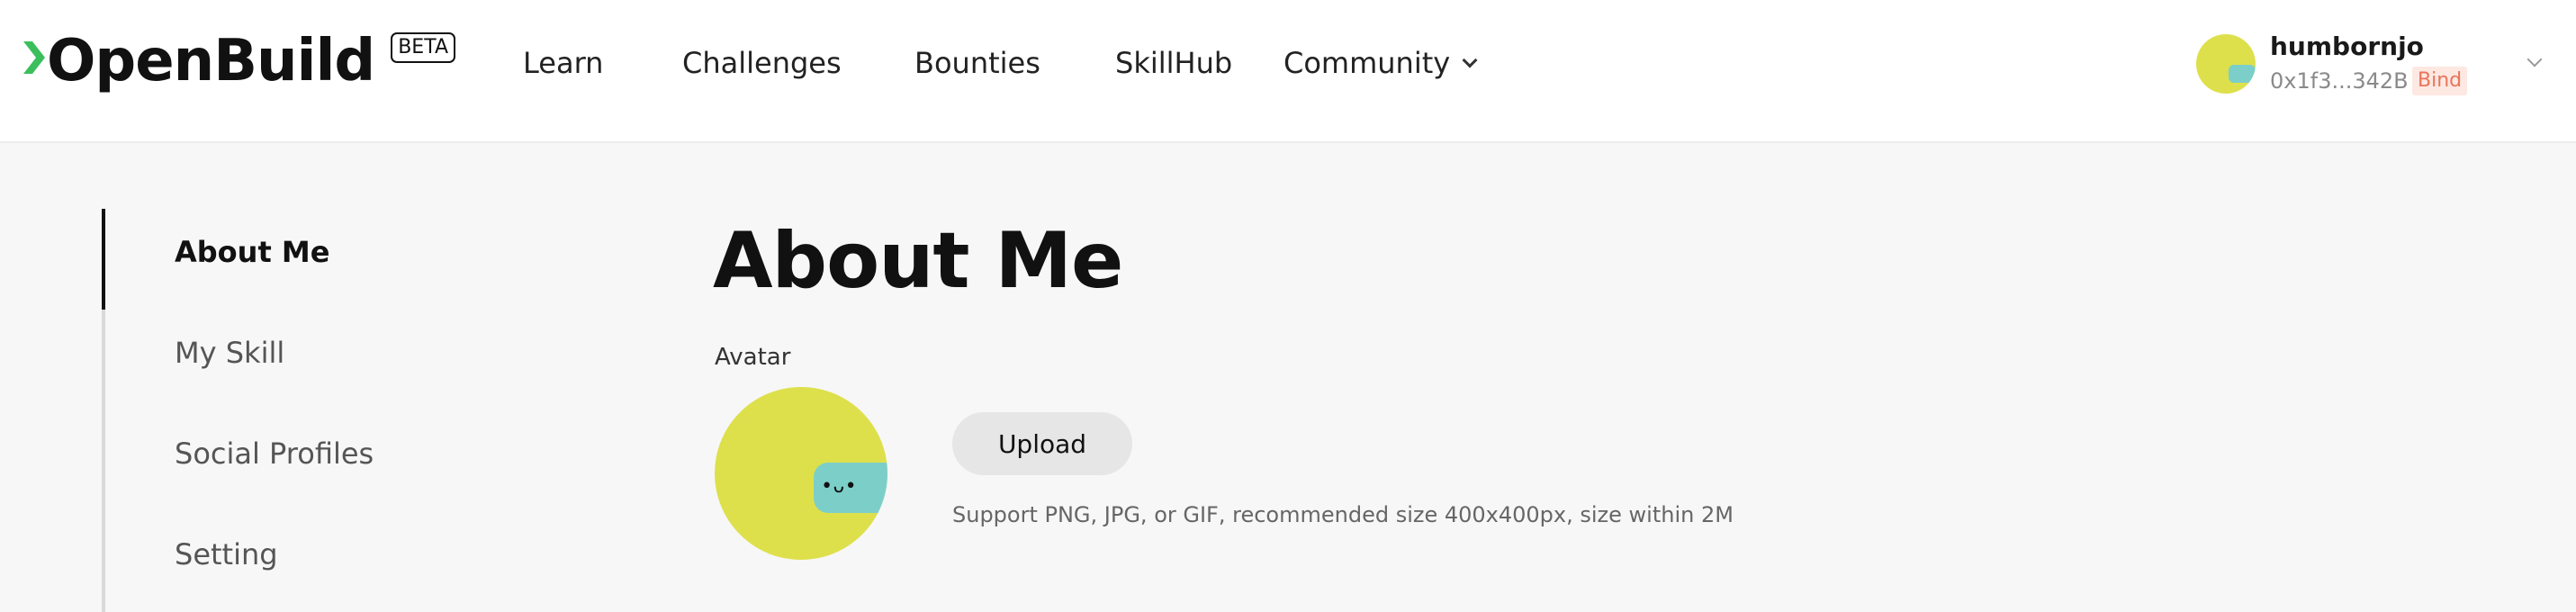 The height and width of the screenshot is (612, 2576). What do you see at coordinates (211, 61) in the screenshot?
I see `logo-text: OpenBuild` at bounding box center [211, 61].